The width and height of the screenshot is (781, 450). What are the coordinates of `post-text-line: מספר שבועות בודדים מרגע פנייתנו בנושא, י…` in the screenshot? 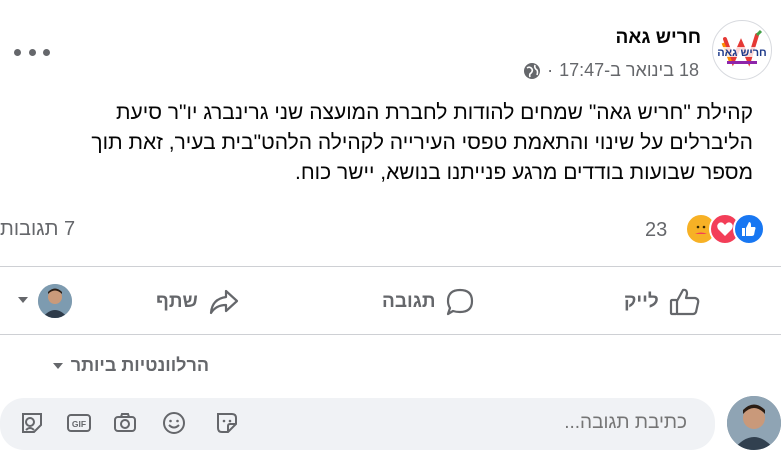 It's located at (524, 172).